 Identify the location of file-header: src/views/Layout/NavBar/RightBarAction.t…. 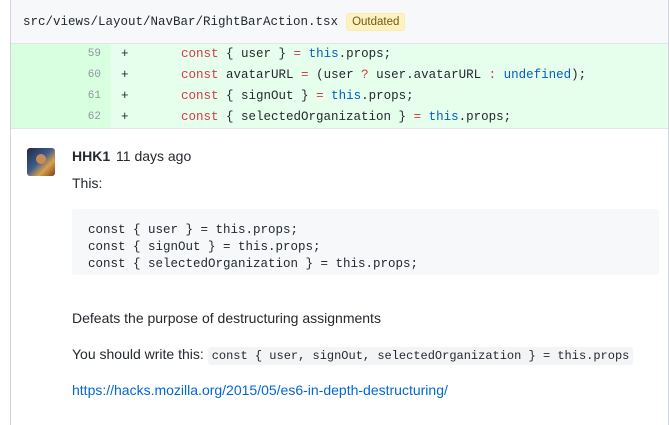
(339, 22).